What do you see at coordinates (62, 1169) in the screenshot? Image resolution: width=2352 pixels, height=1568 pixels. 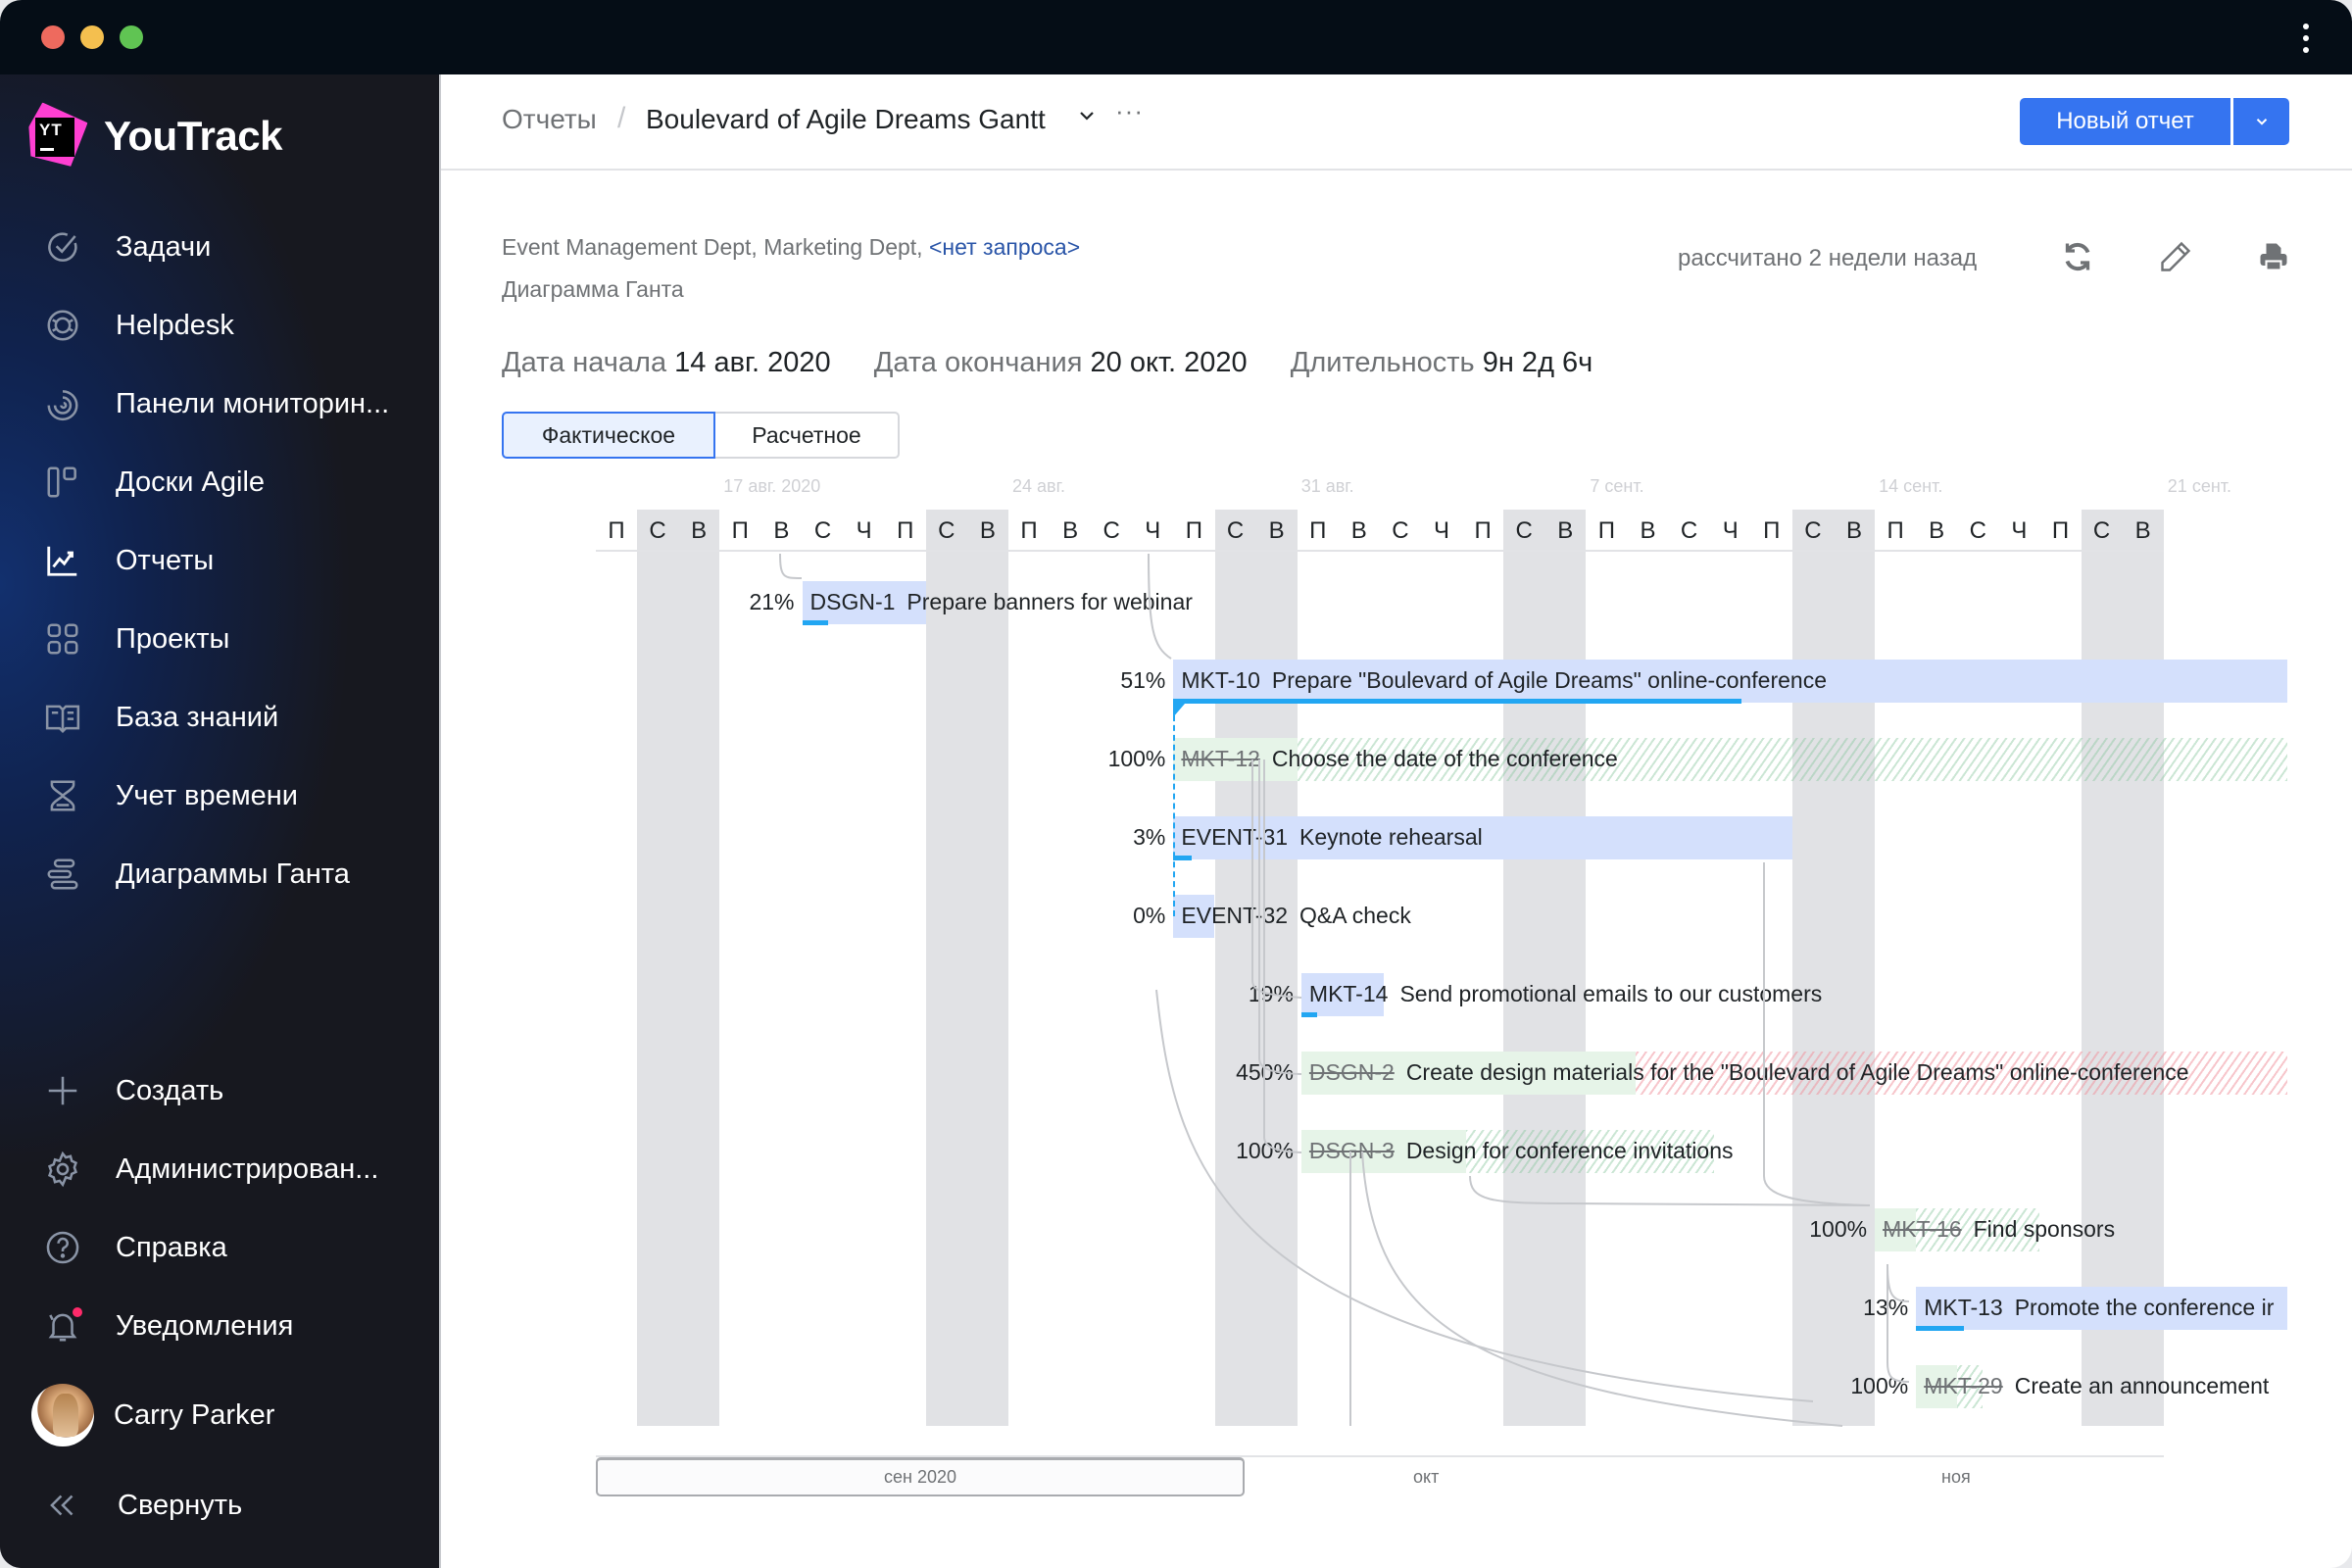 I see `gear-icon` at bounding box center [62, 1169].